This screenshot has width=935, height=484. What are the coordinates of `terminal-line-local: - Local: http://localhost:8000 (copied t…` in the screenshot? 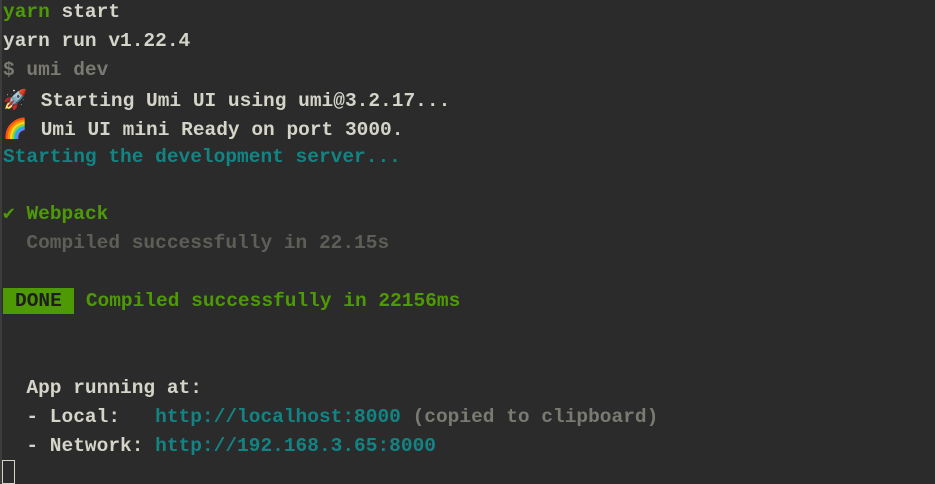 It's located at (330, 417).